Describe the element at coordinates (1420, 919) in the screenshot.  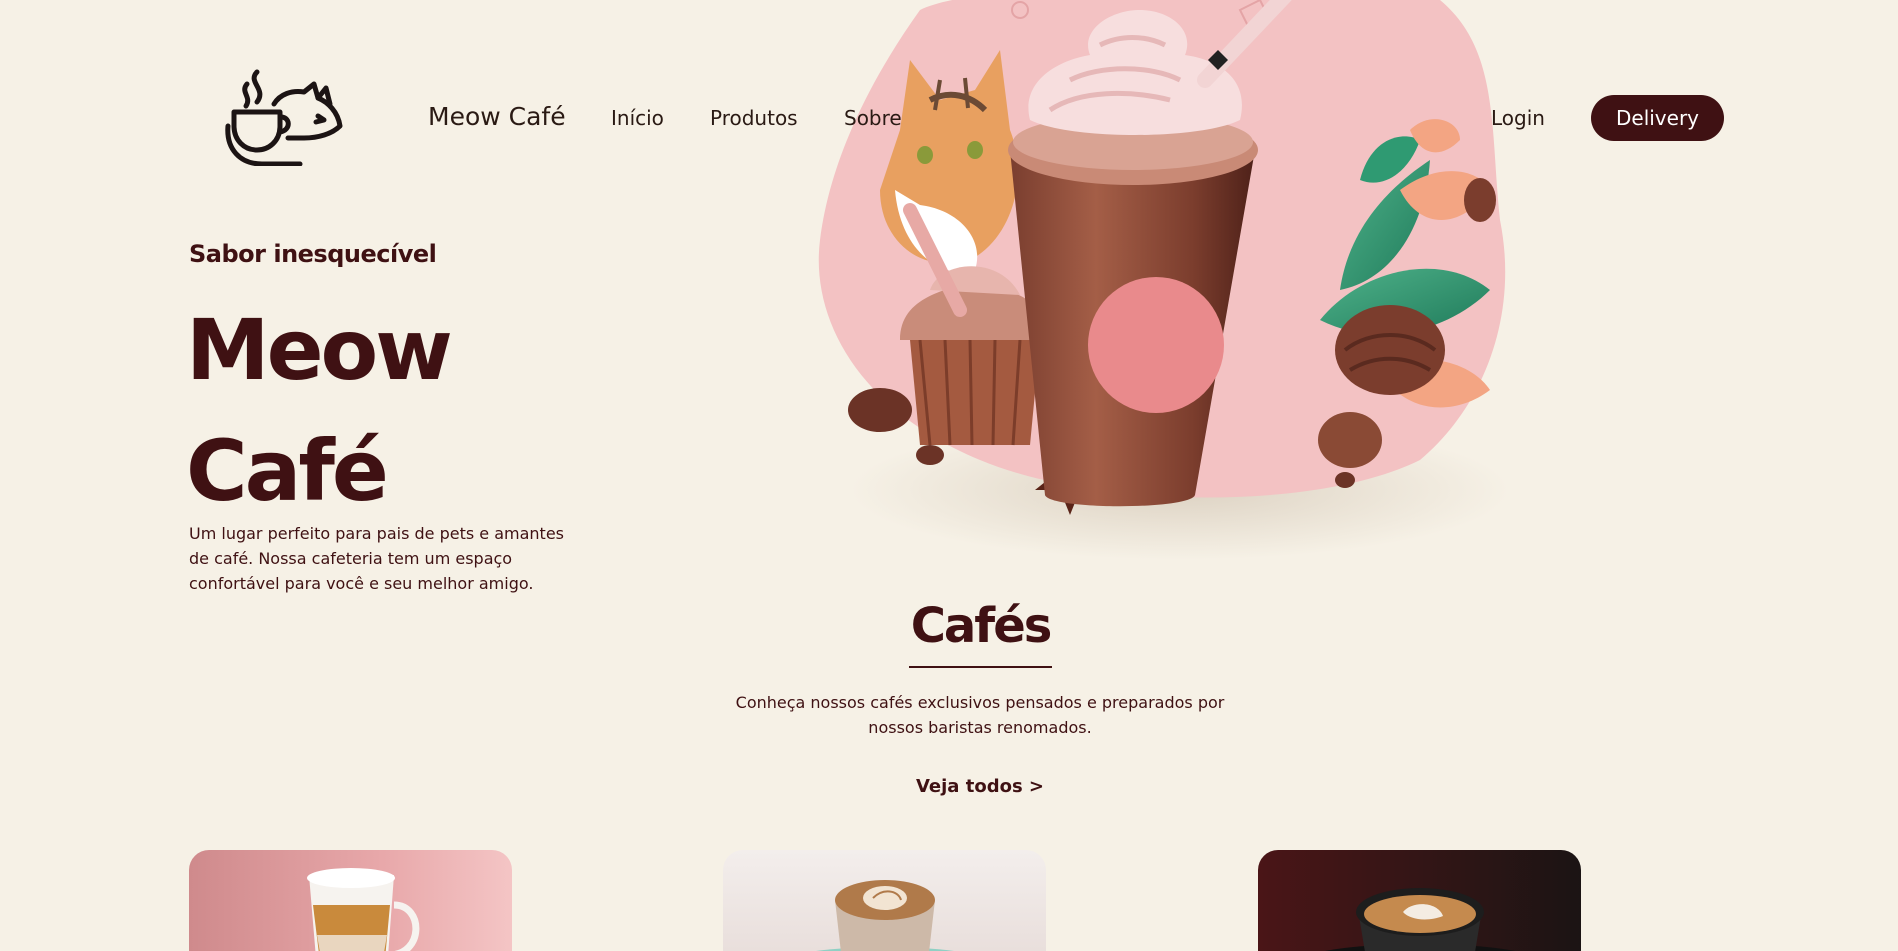
I see `black-cup-latte-art-icon` at that location.